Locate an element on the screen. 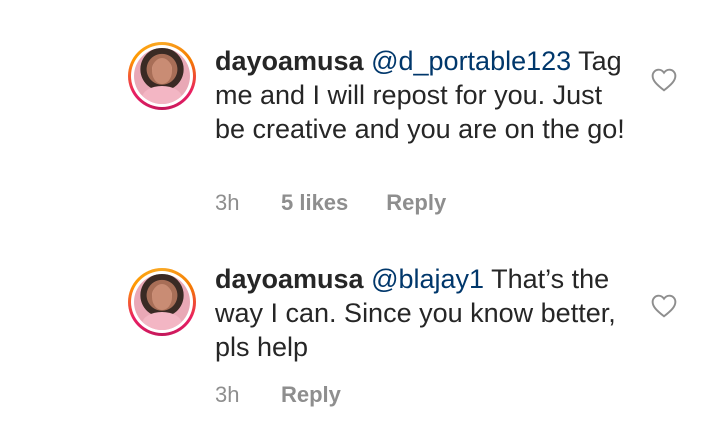  comment-meta: 3h 5 likes Reply is located at coordinates (330, 203).